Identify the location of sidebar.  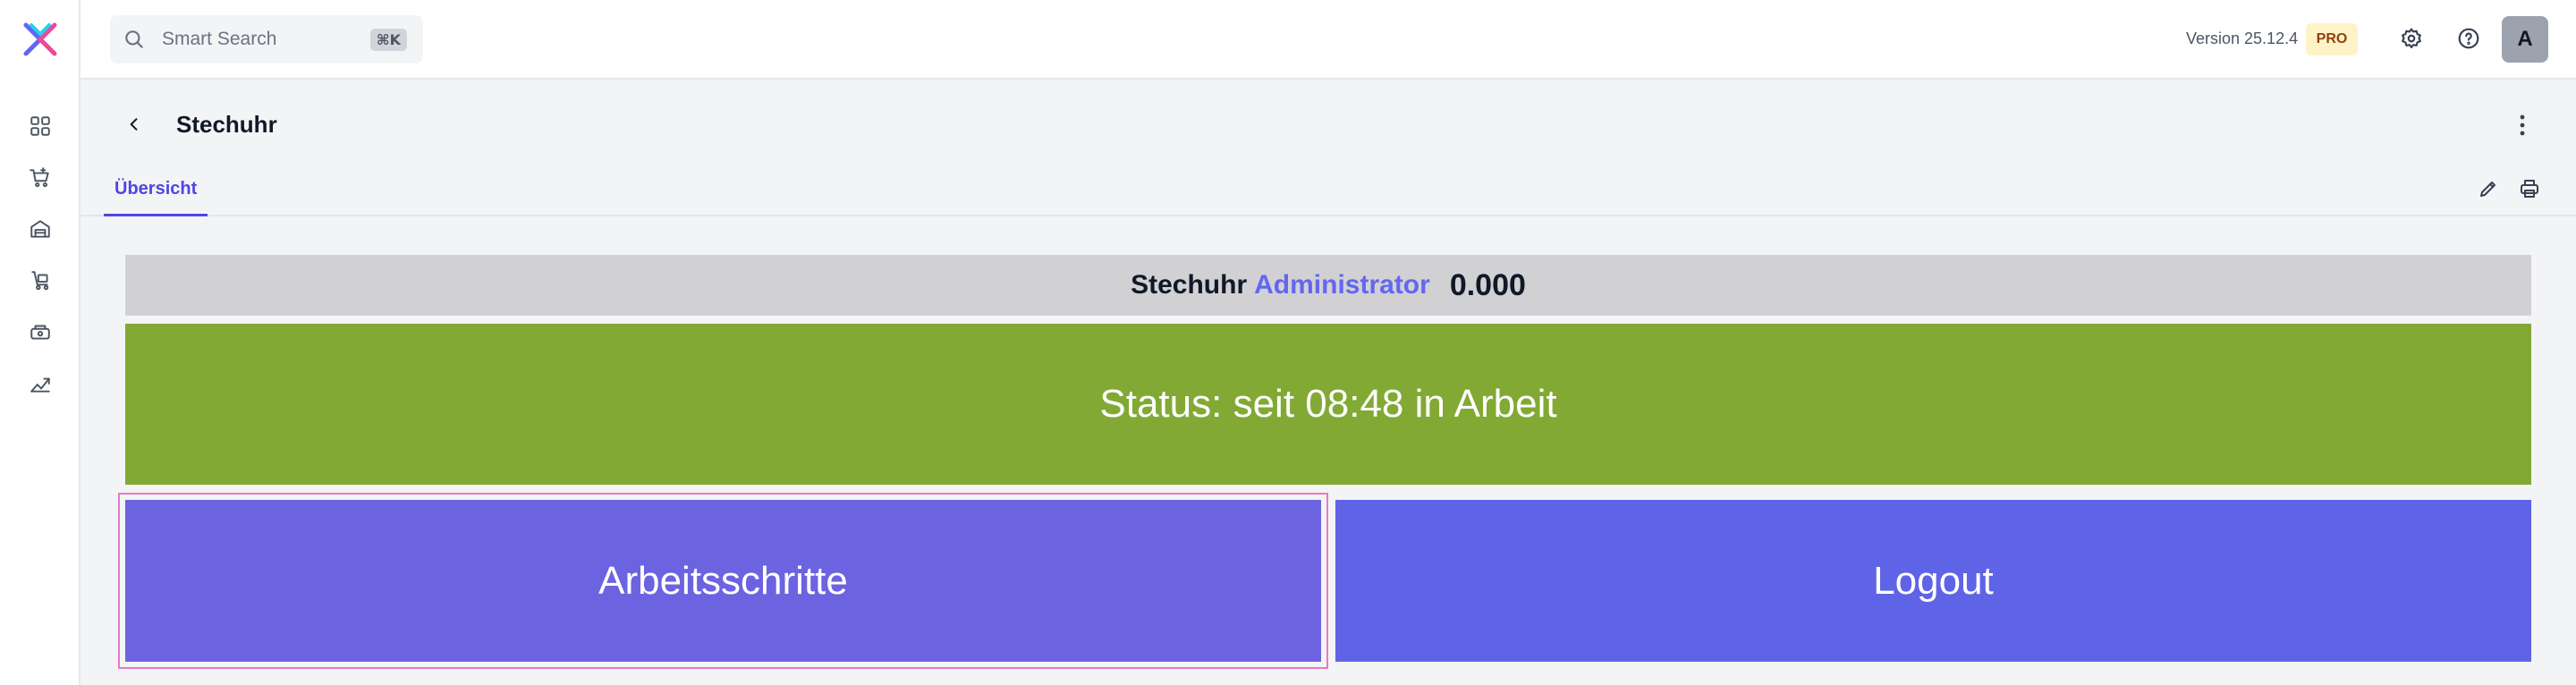
(40, 342).